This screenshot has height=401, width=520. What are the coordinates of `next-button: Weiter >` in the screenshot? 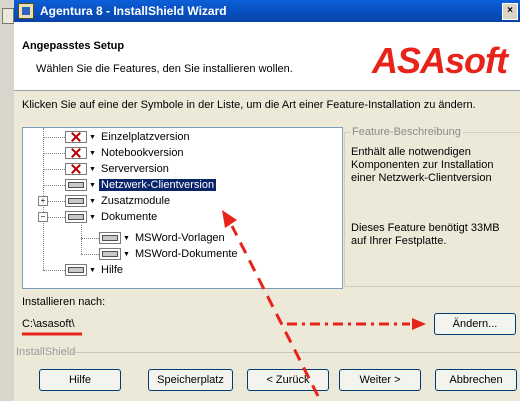 It's located at (380, 380).